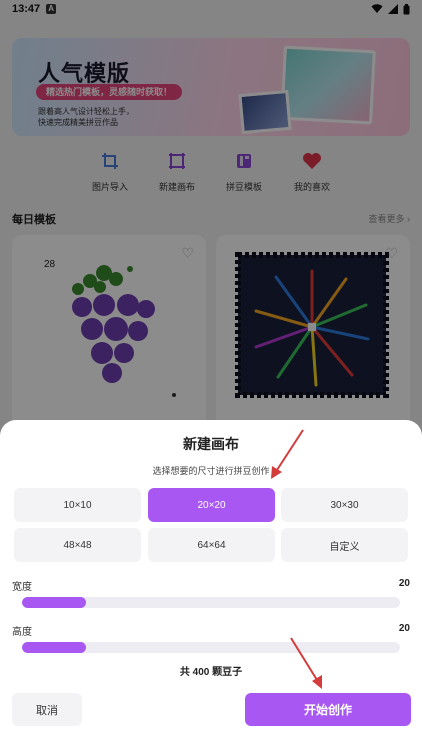  I want to click on width-slider-fill, so click(54, 602).